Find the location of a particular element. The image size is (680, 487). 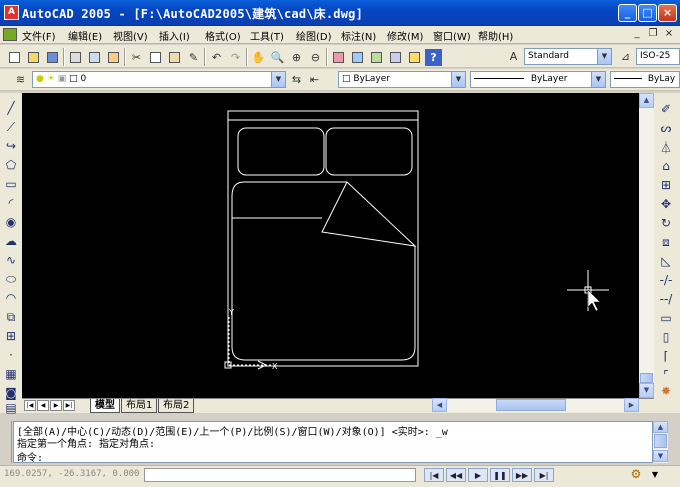

coordinate-readout: 169.0257, -26.3167, 0.000 is located at coordinates (71, 474).